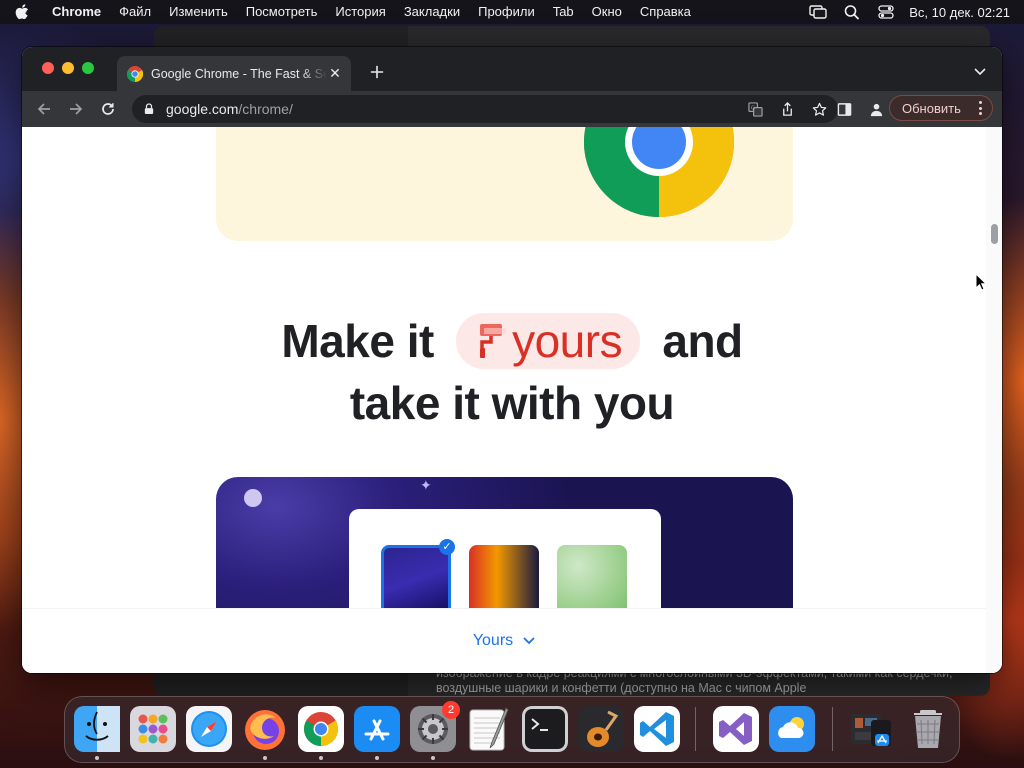 This screenshot has height=768, width=1024. I want to click on trash-icon, so click(928, 729).